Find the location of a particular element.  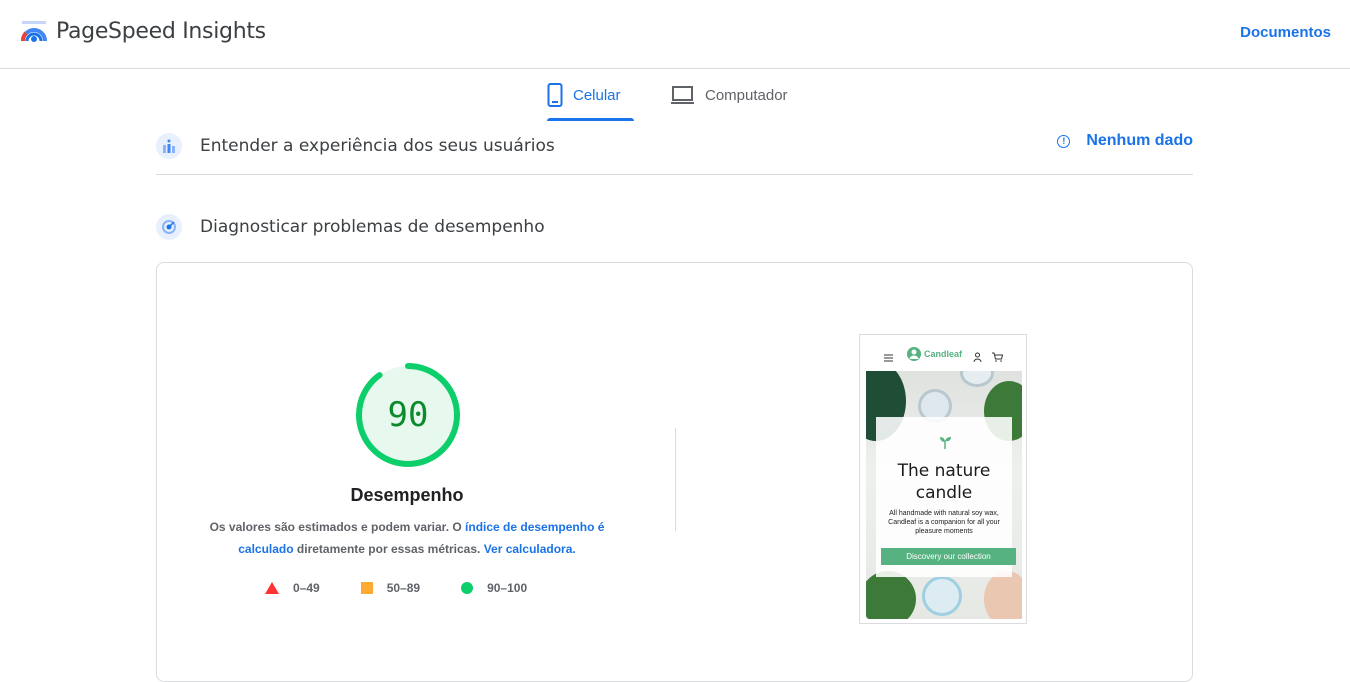

no-data-status: ! Nenhum dado is located at coordinates (1125, 141).